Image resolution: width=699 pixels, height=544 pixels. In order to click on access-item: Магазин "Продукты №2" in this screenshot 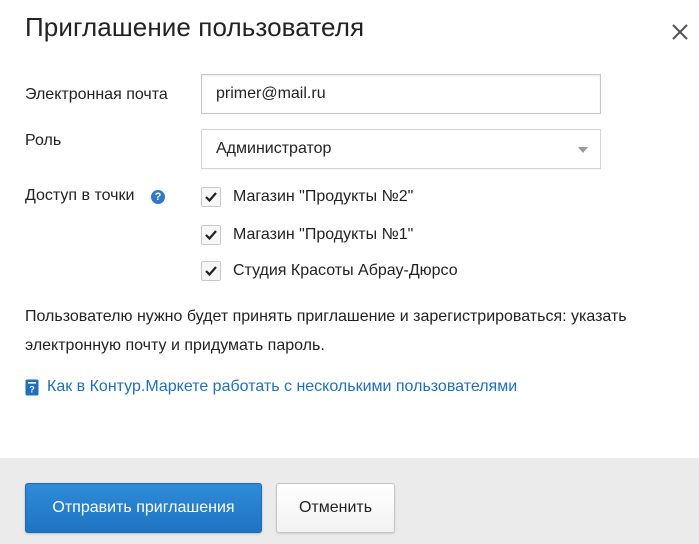, I will do `click(307, 197)`.